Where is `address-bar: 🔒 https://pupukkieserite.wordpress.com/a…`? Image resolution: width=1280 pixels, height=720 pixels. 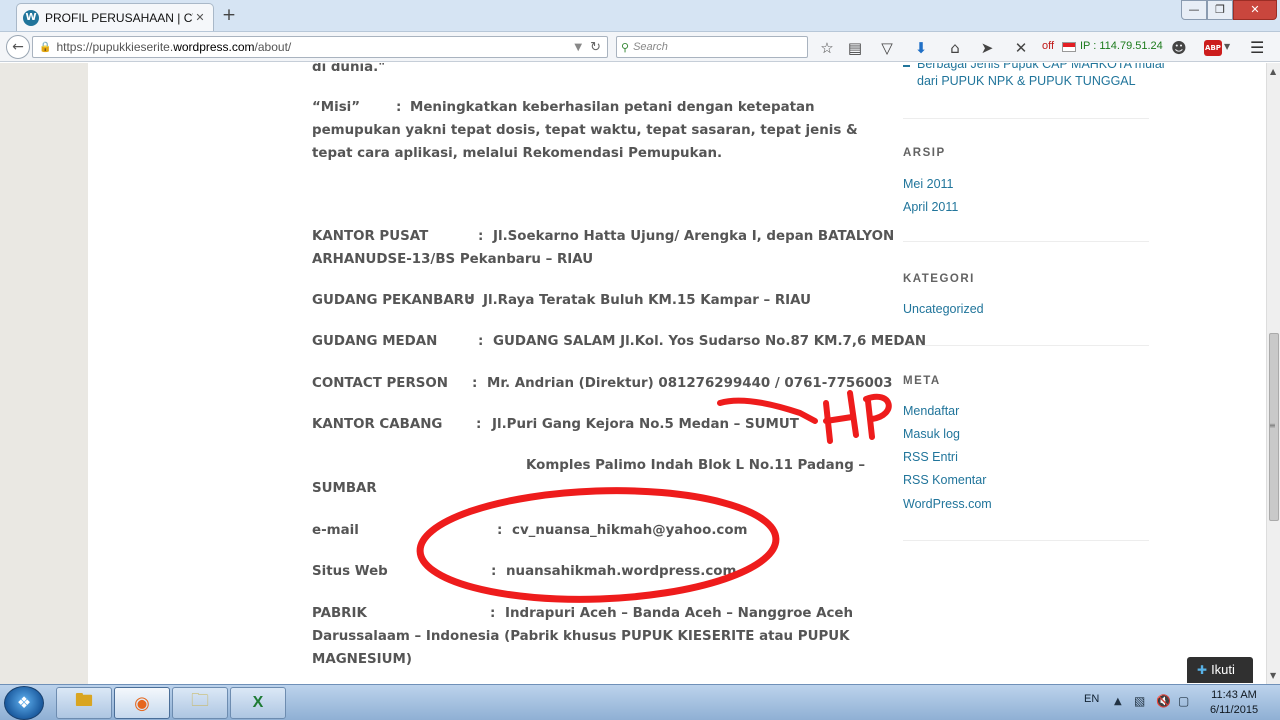
address-bar: 🔒 https://pupukkieserite.wordpress.com/a… is located at coordinates (320, 47).